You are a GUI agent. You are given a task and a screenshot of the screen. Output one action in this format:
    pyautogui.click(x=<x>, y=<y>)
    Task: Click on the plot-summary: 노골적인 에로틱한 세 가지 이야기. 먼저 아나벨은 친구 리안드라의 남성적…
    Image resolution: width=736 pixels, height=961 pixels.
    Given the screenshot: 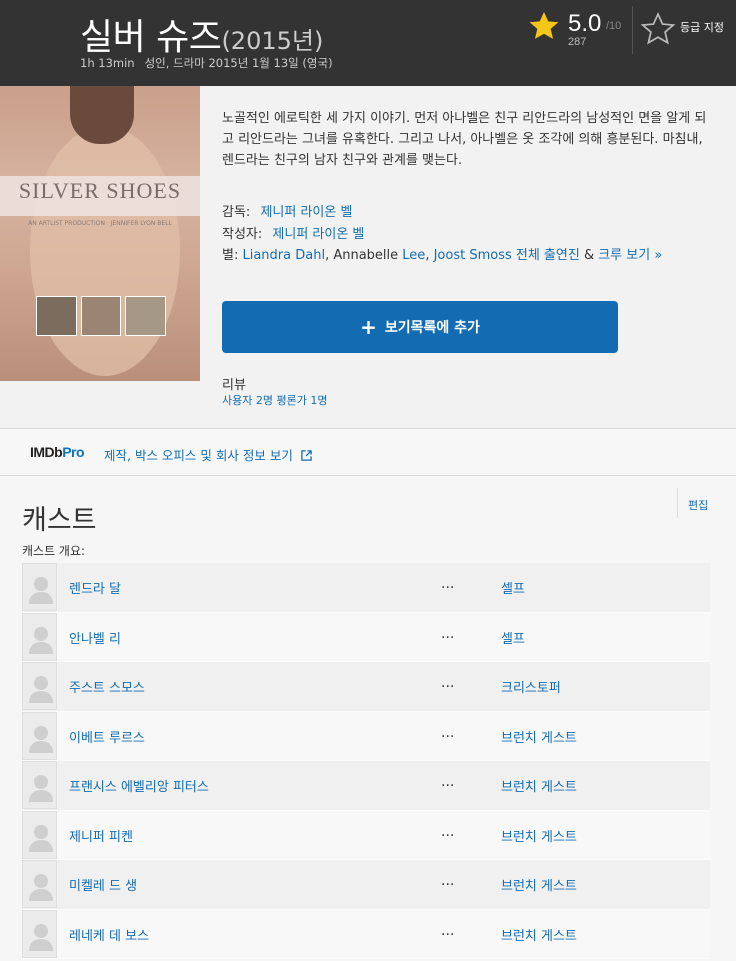 What is the action you would take?
    pyautogui.click(x=464, y=139)
    